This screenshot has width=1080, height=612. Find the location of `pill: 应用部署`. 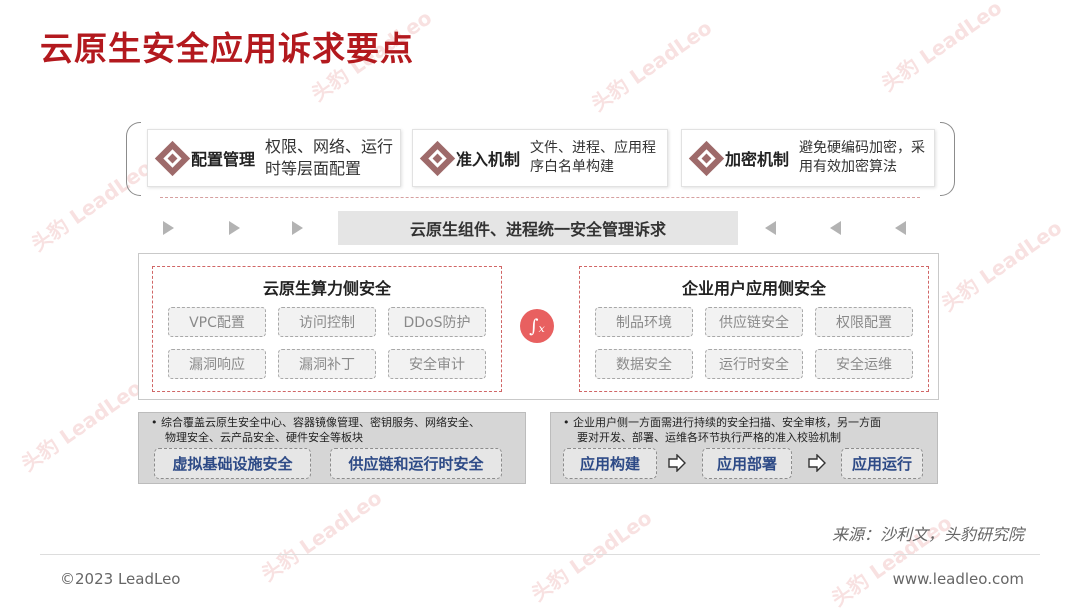

pill: 应用部署 is located at coordinates (747, 463).